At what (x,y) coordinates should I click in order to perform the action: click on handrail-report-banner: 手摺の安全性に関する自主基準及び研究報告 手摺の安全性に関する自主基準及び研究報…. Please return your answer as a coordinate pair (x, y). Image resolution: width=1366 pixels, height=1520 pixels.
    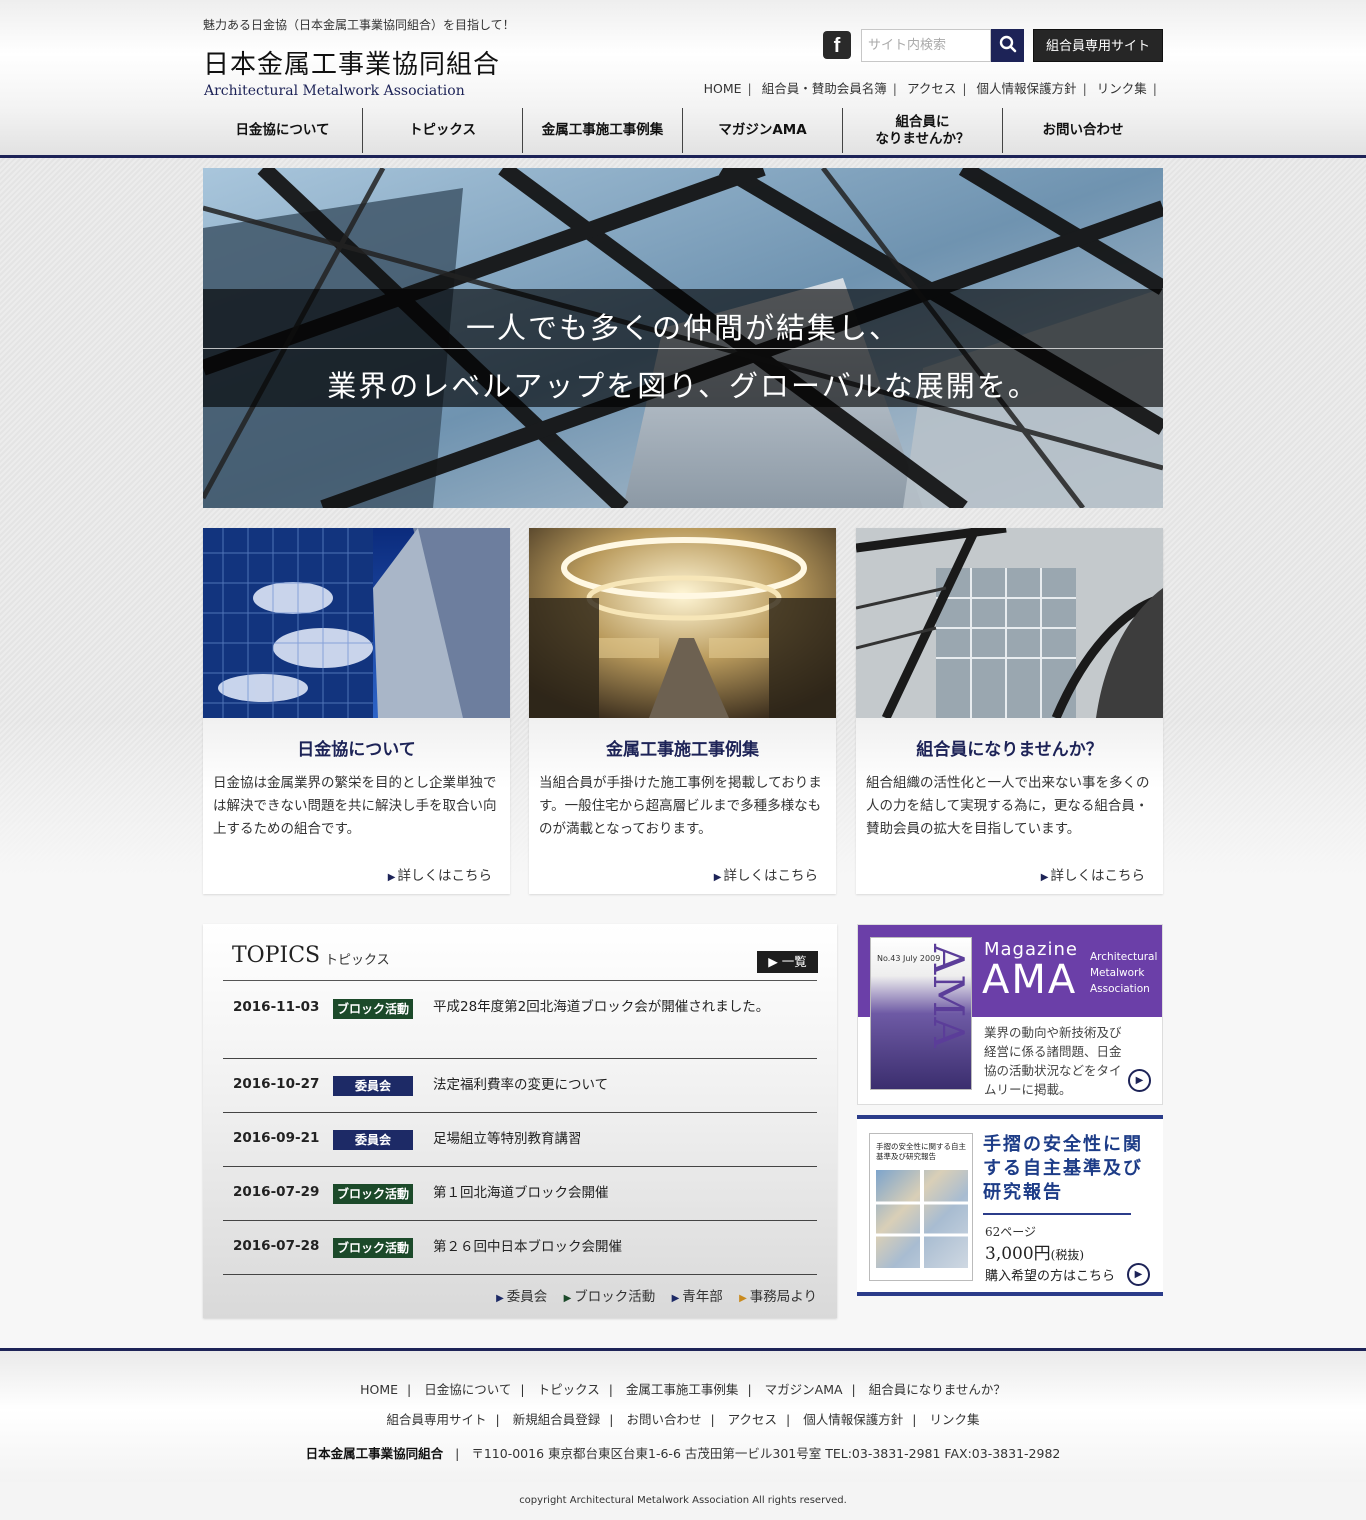
    Looking at the image, I should click on (1010, 1205).